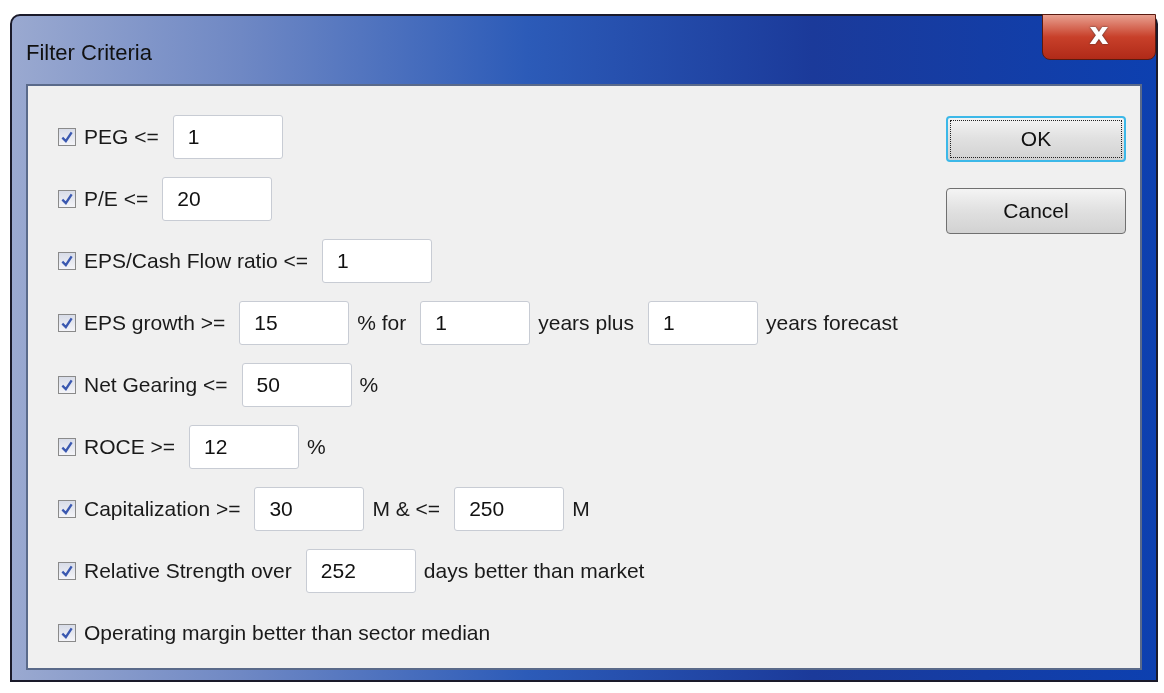 The width and height of the screenshot is (1164, 693). I want to click on criterion-label: EPS growth >=, so click(155, 323).